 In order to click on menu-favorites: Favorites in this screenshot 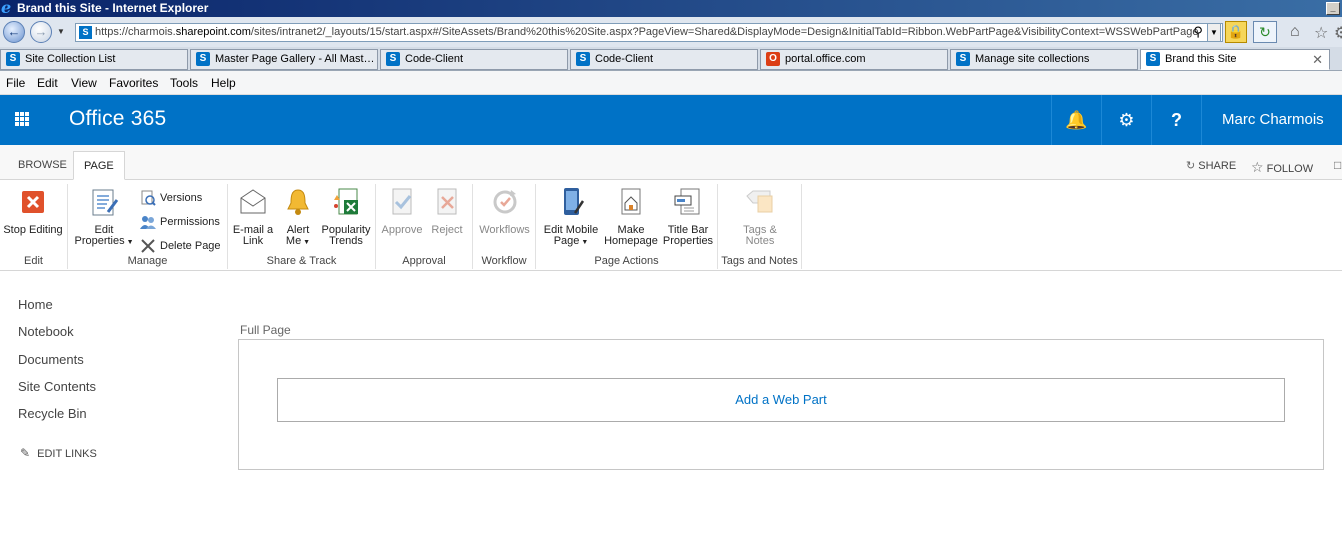, I will do `click(133, 83)`.